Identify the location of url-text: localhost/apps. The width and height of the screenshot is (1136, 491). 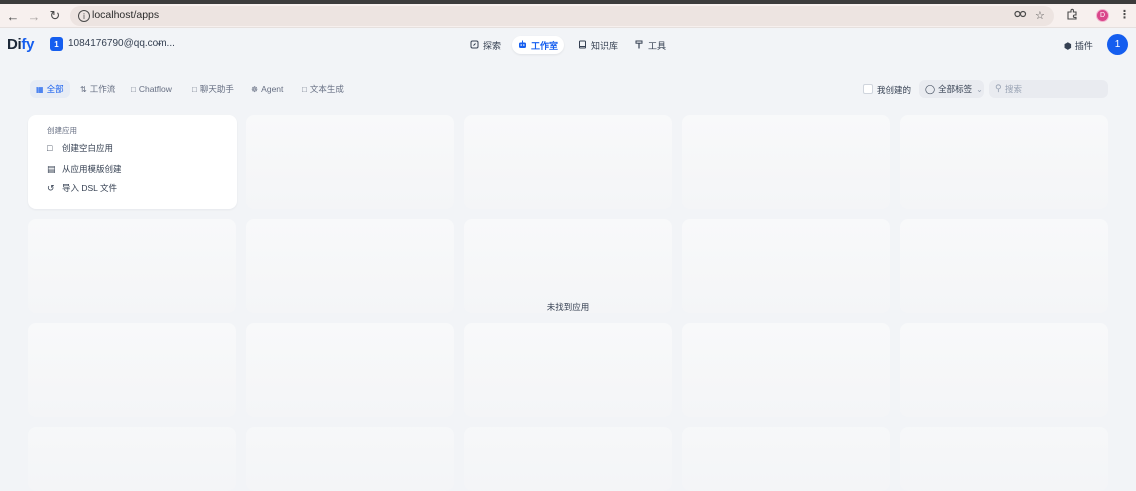
(125, 15).